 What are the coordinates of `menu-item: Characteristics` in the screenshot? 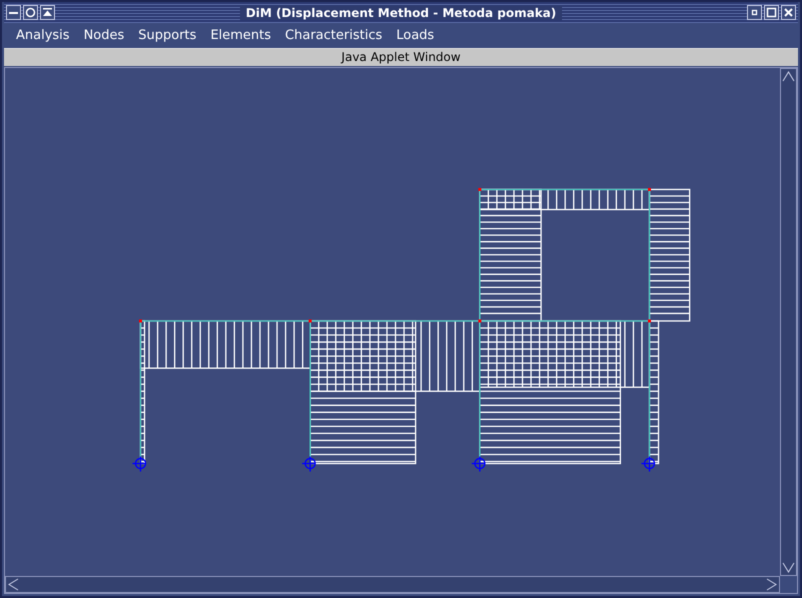 It's located at (333, 35).